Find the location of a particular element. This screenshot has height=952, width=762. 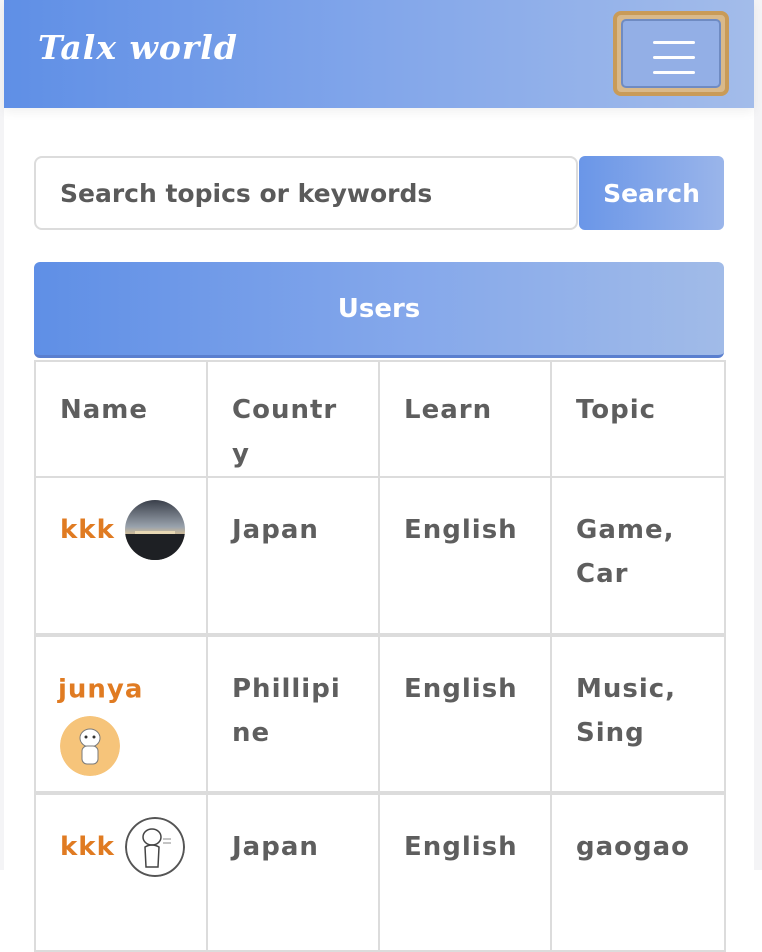

hamburger-menu-icon is located at coordinates (671, 53).